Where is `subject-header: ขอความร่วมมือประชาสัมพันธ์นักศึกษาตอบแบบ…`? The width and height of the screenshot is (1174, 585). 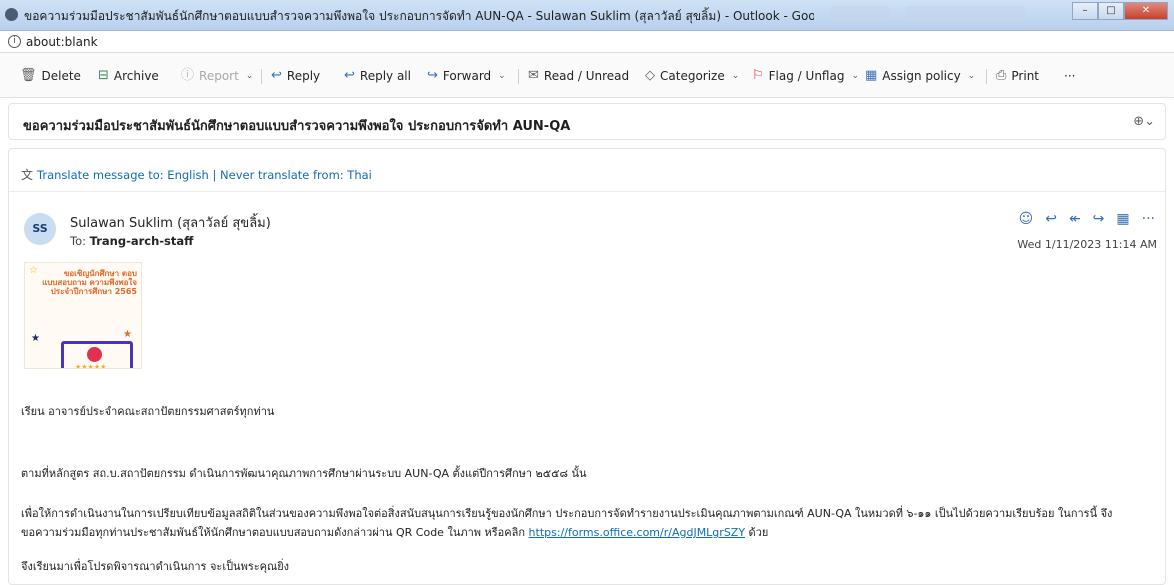 subject-header: ขอความร่วมมือประชาสัมพันธ์นักศึกษาตอบแบบ… is located at coordinates (587, 121).